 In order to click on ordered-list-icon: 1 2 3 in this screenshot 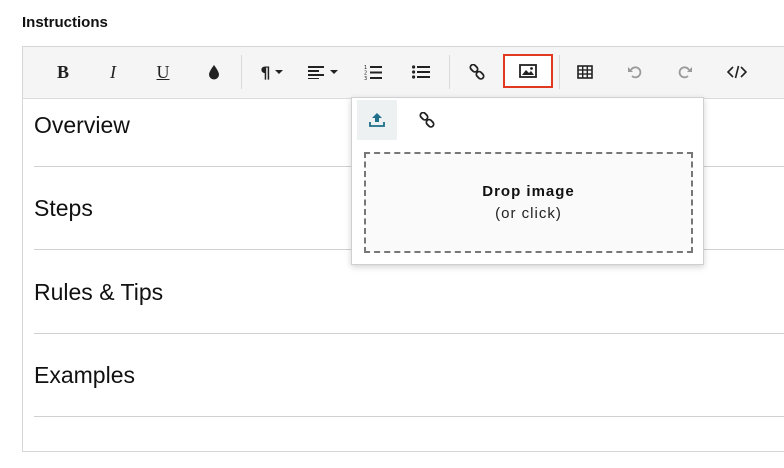, I will do `click(373, 72)`.